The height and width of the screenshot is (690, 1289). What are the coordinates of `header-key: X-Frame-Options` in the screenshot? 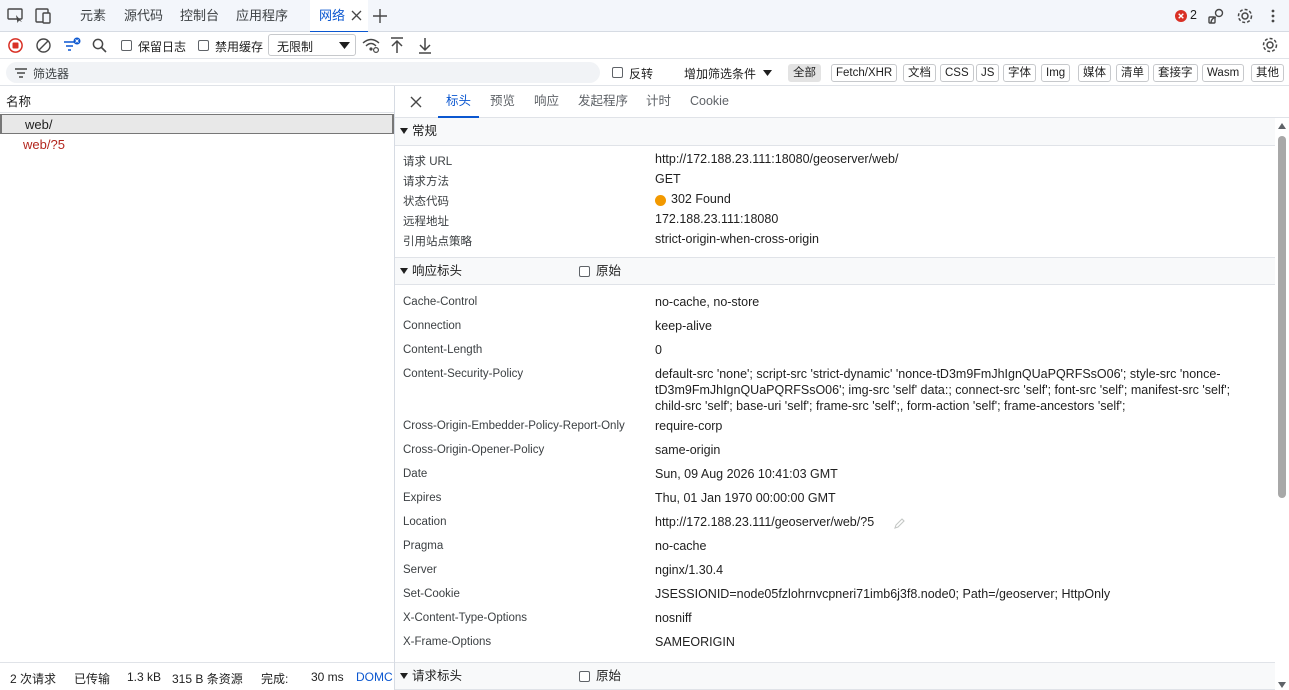 It's located at (447, 642).